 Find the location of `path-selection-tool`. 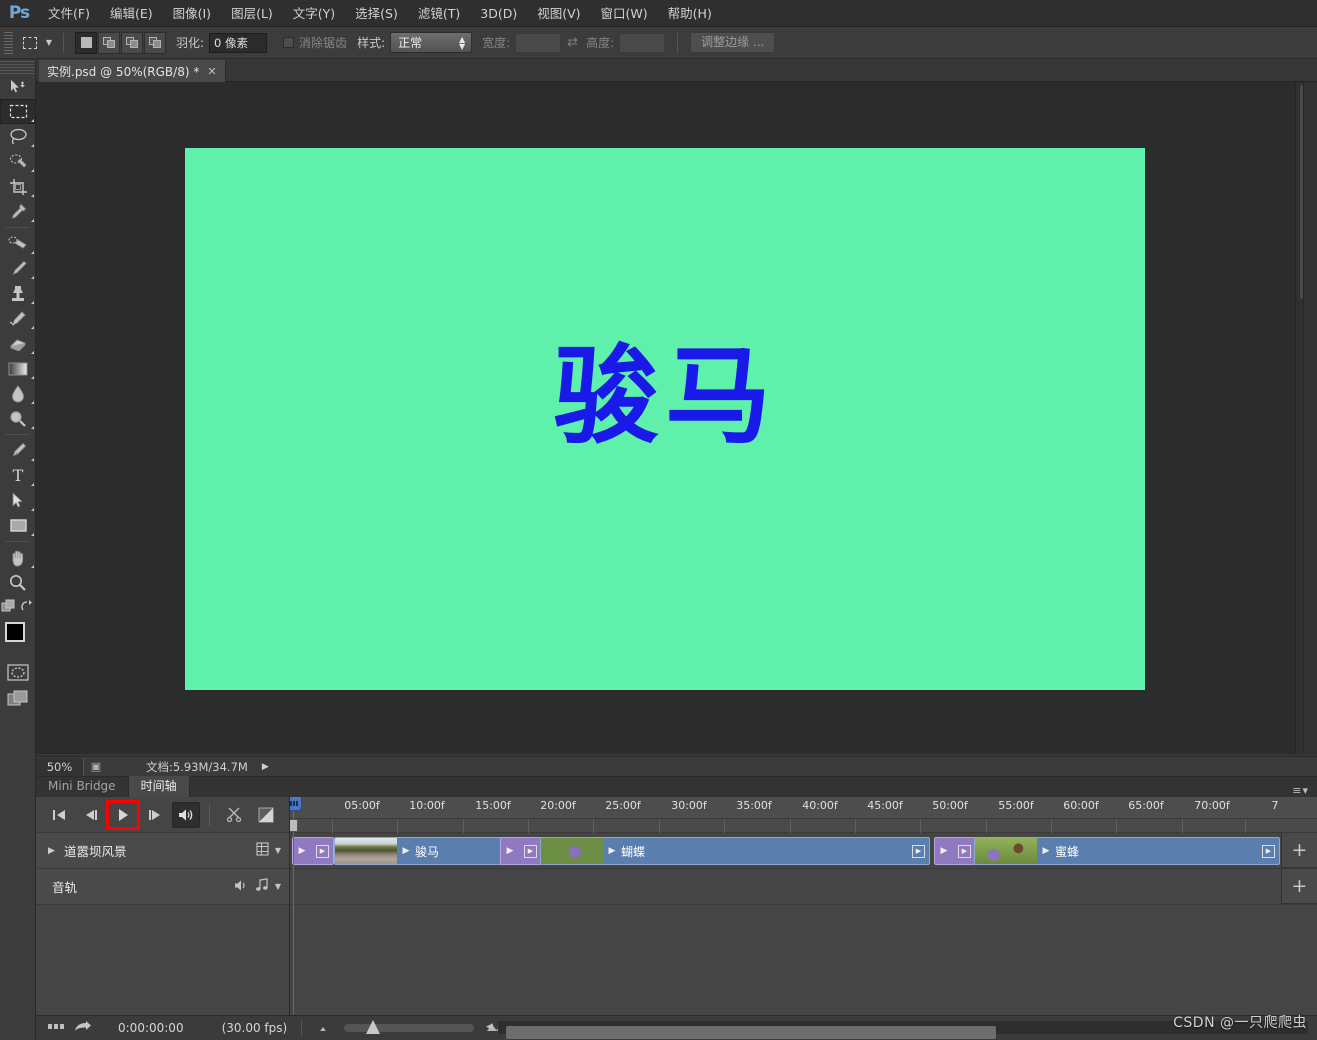

path-selection-tool is located at coordinates (18, 500).